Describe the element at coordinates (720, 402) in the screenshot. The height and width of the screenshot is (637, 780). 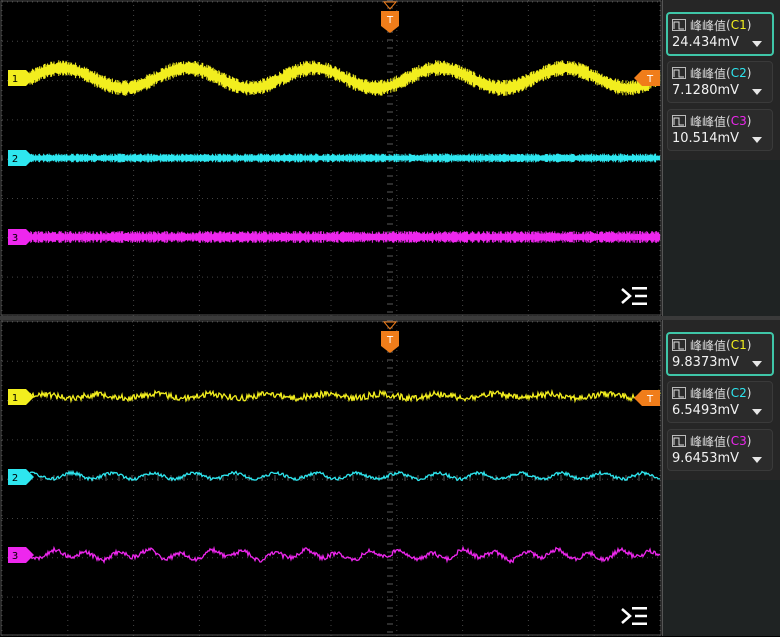
I see `measurement-c2: 峰峰值 (C2) 6.5493mV` at that location.